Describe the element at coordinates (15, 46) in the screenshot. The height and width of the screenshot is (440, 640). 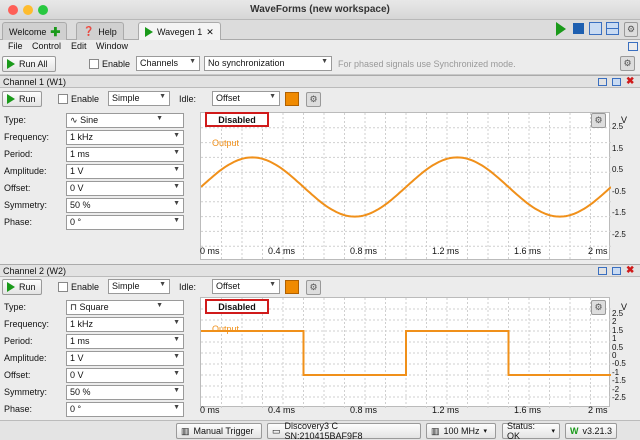
I see `menu-file: File` at that location.